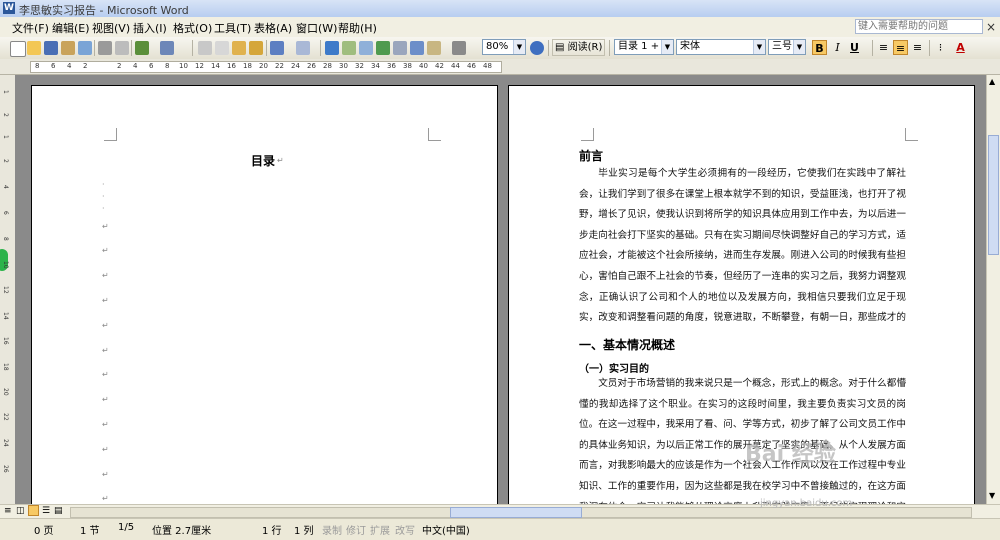 This screenshot has width=1000, height=540. I want to click on align-left-button: ≡, so click(883, 47).